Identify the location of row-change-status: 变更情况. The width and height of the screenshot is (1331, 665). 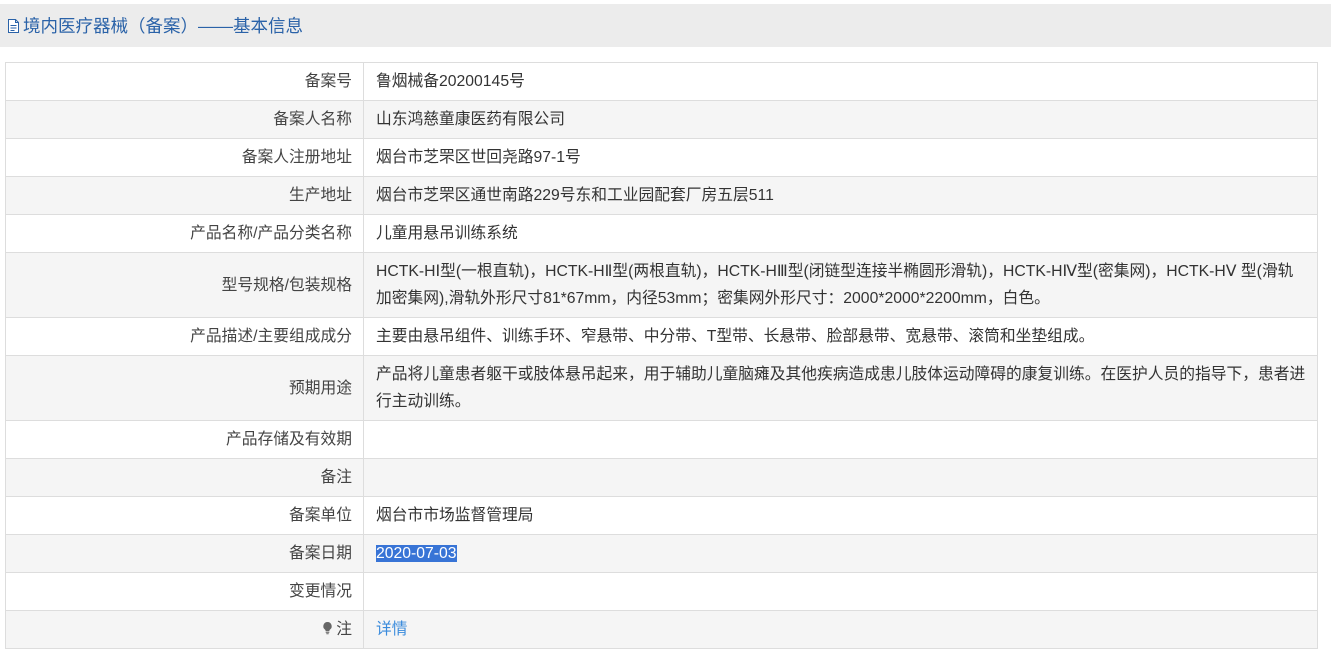
(661, 591).